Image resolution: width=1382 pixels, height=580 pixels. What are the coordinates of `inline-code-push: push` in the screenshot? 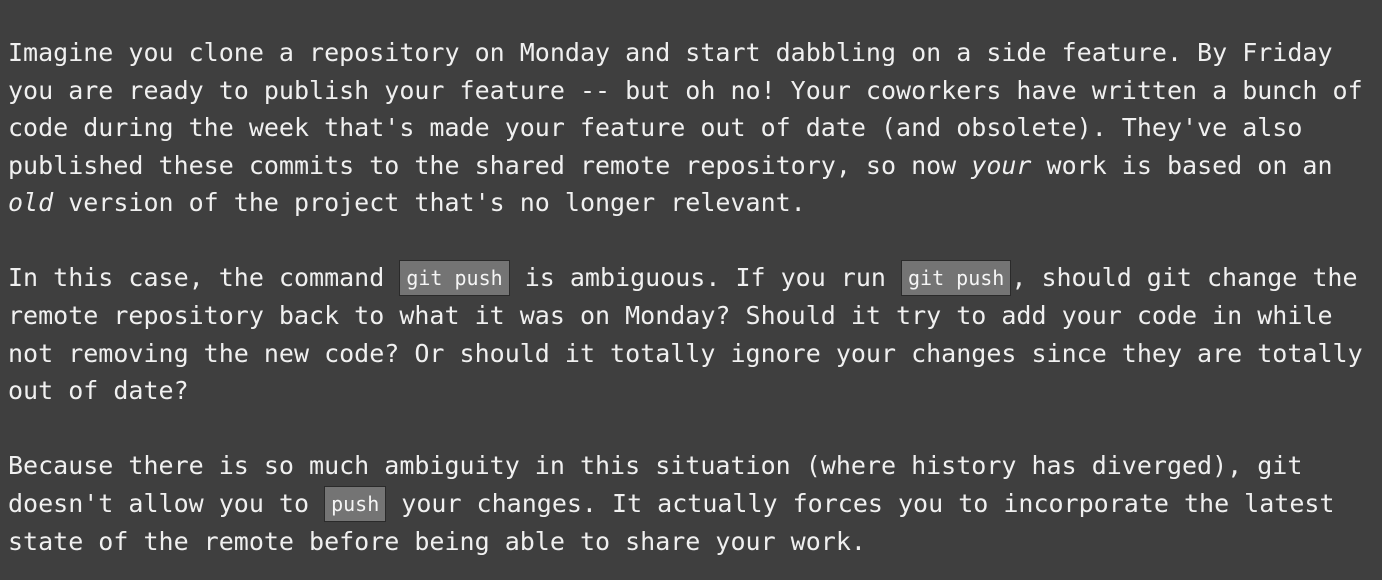 It's located at (355, 503).